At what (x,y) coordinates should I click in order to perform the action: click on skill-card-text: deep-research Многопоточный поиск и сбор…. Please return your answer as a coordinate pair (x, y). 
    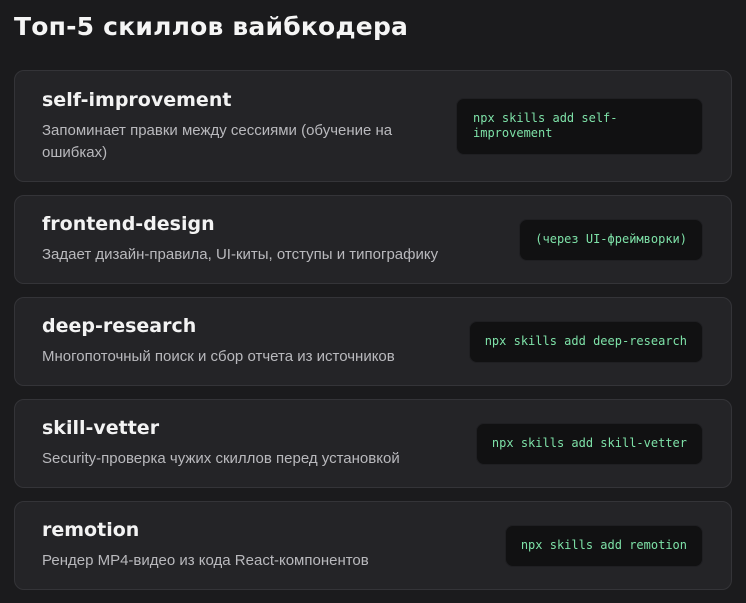
    Looking at the image, I should click on (218, 341).